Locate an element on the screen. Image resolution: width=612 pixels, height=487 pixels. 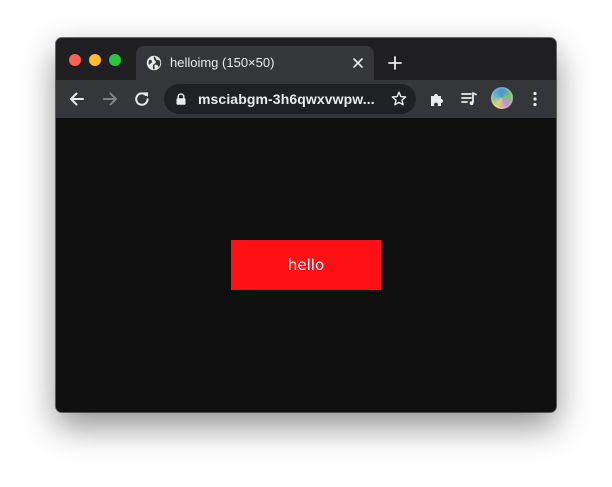
tab-strip: helloimg (150×50) is located at coordinates (306, 59).